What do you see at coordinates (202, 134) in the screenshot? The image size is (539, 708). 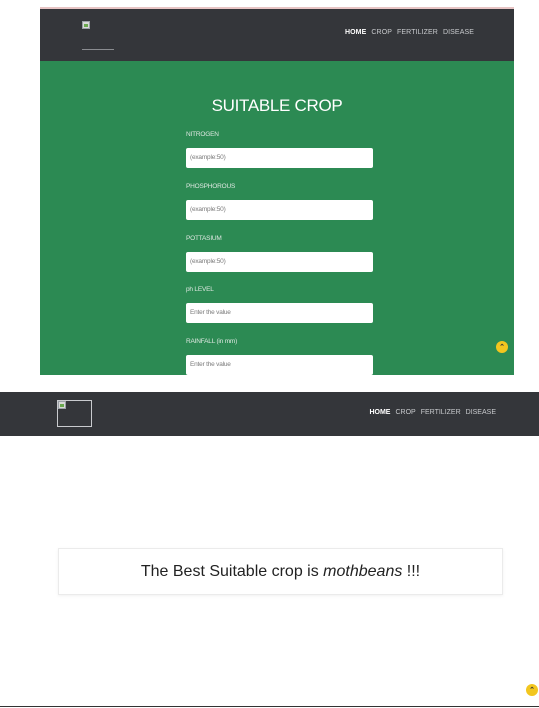 I see `nitrogen-label: NITROGEN` at bounding box center [202, 134].